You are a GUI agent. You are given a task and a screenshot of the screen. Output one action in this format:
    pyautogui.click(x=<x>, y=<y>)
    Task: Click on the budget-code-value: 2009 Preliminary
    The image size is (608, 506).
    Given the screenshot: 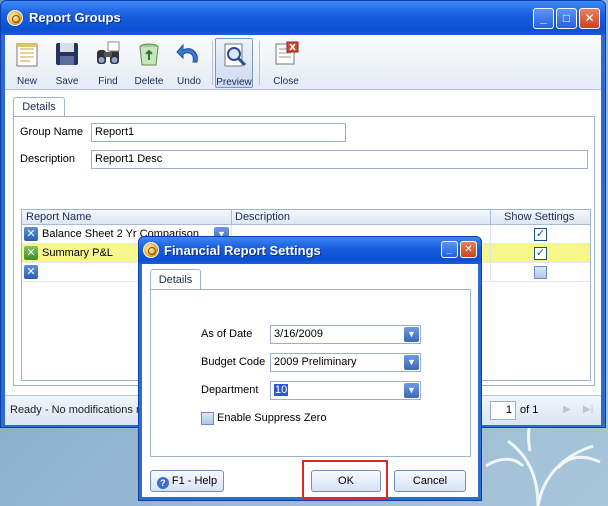 What is the action you would take?
    pyautogui.click(x=315, y=362)
    